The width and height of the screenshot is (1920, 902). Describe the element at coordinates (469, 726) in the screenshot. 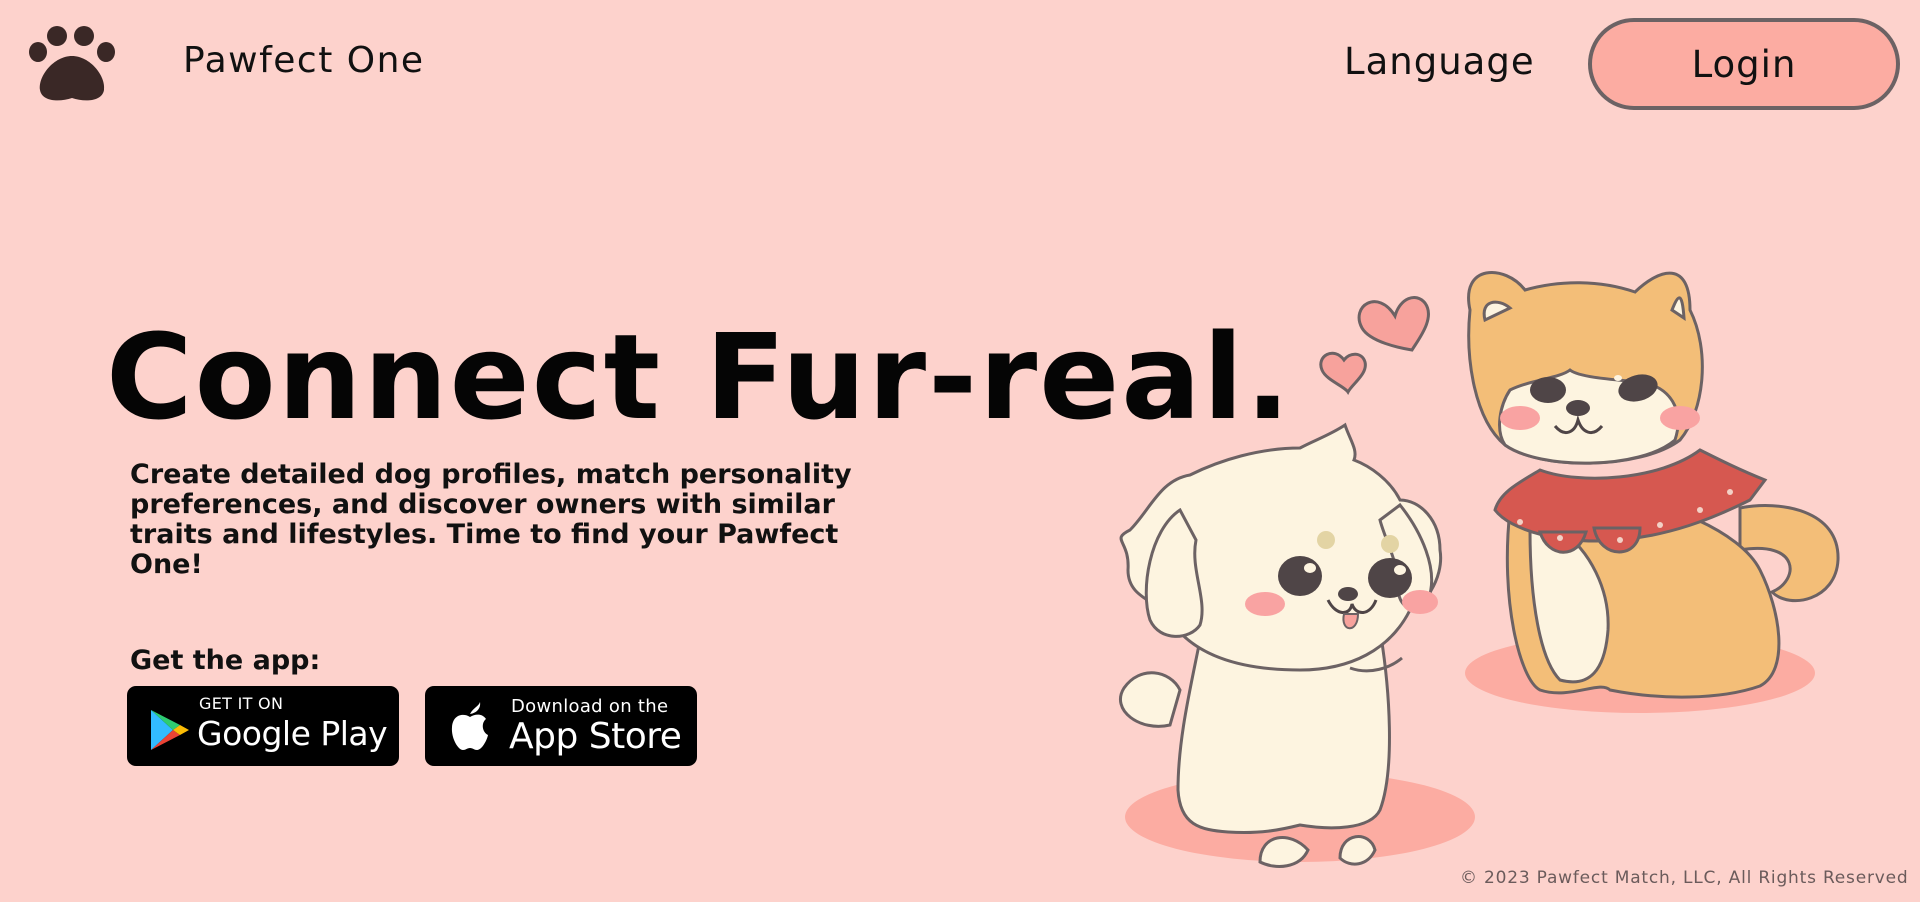

I see `apple-icon` at that location.